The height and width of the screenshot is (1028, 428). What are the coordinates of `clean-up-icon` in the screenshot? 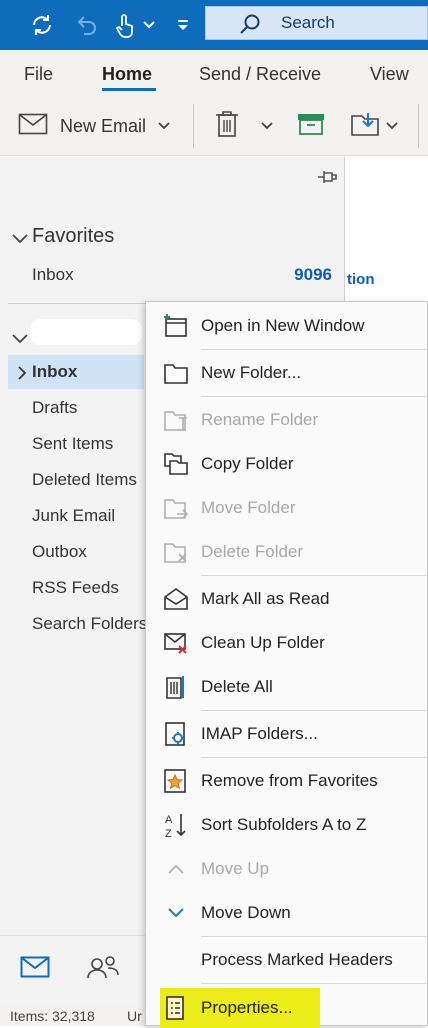 It's located at (176, 643).